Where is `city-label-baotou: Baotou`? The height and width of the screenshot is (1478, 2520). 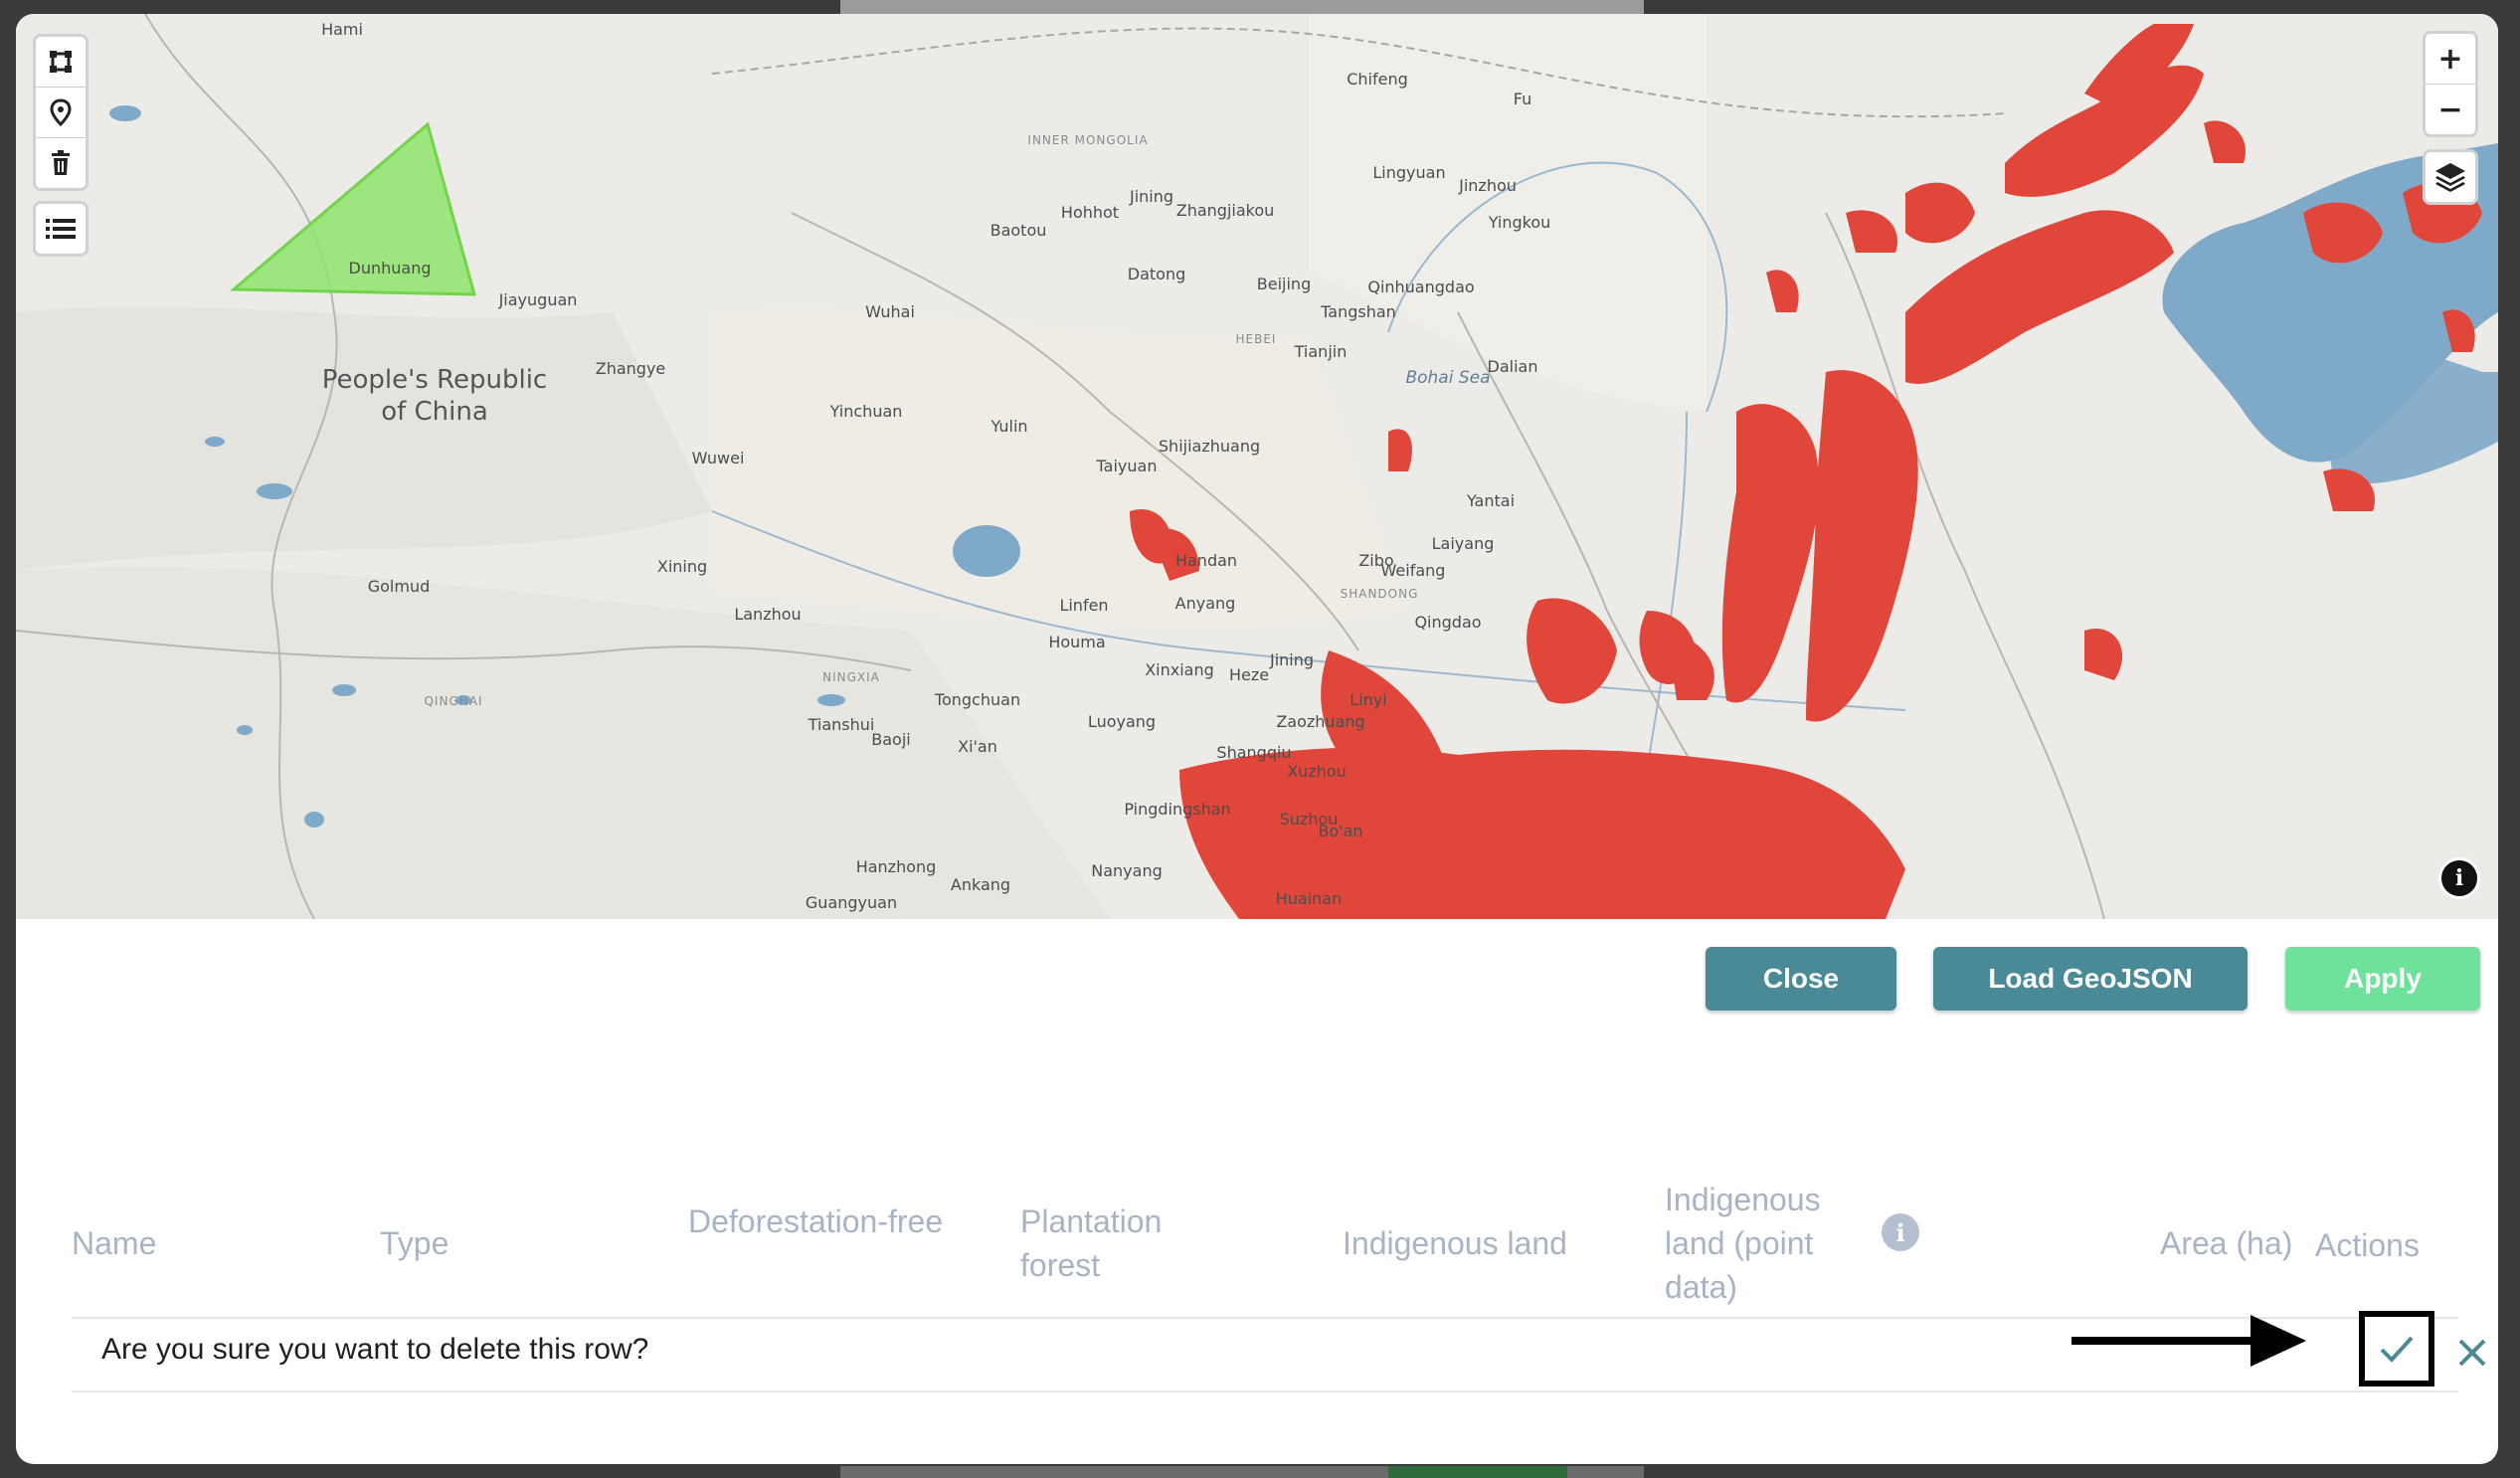 city-label-baotou: Baotou is located at coordinates (1018, 230).